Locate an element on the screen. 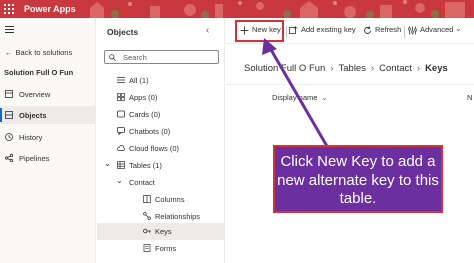 Image resolution: width=474 pixels, height=263 pixels. column-header-label: Display name is located at coordinates (295, 97).